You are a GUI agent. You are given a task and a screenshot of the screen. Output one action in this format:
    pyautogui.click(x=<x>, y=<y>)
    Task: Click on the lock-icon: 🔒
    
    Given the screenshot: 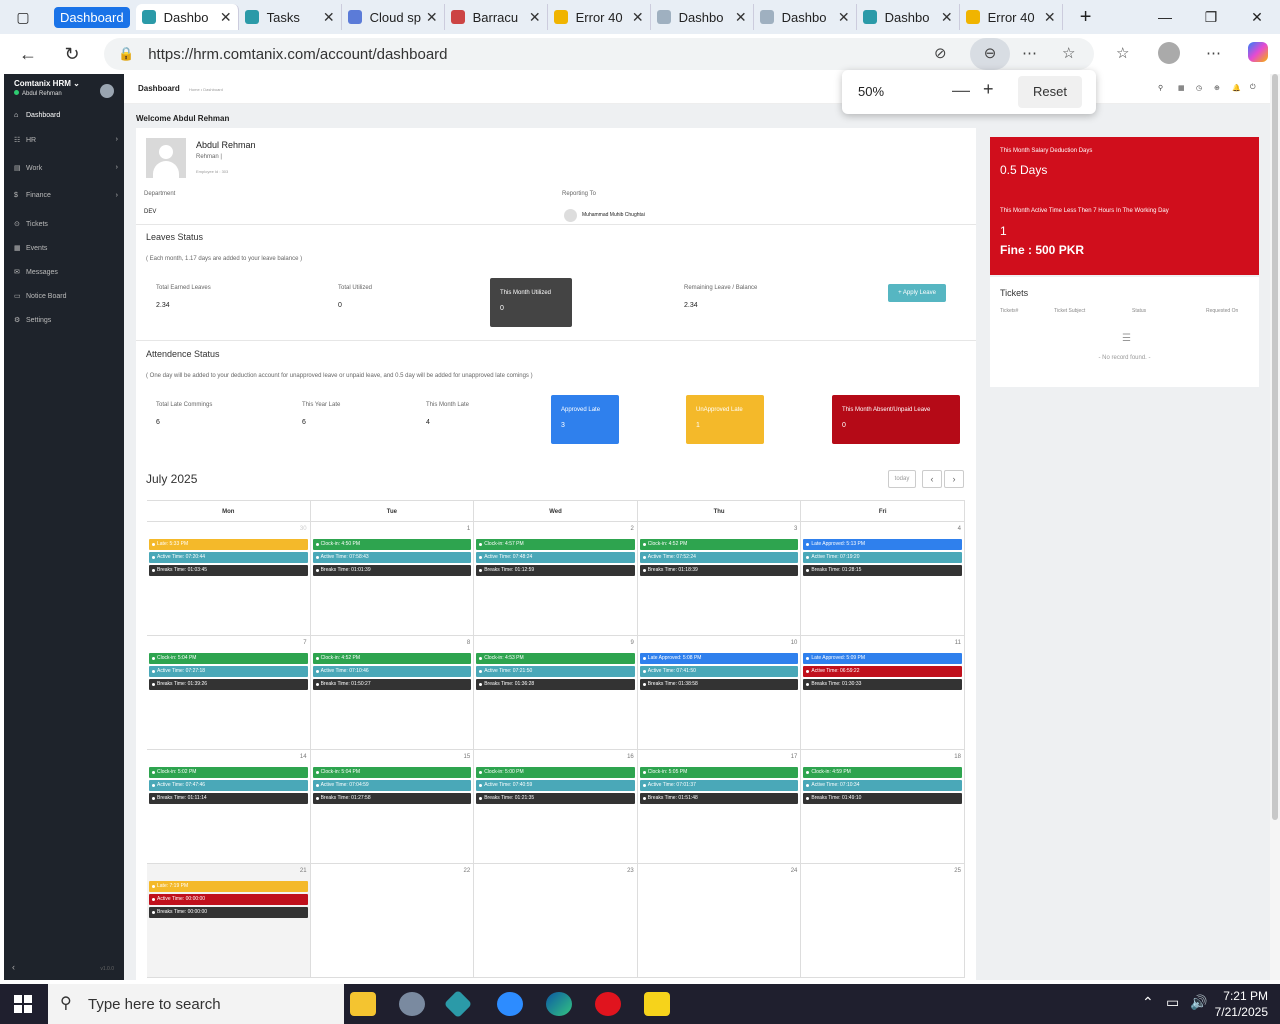 What is the action you would take?
    pyautogui.click(x=126, y=54)
    